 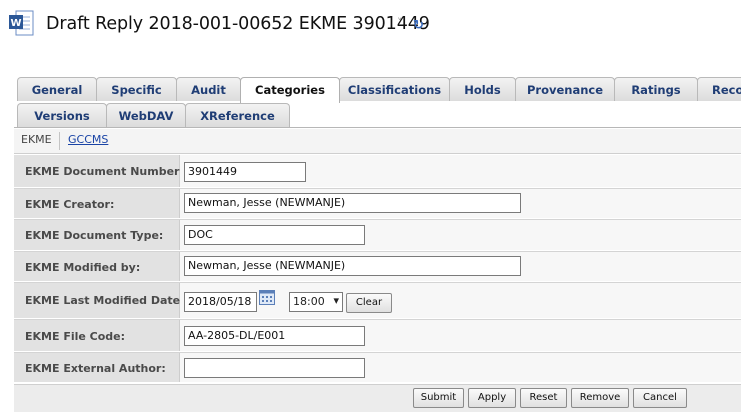 What do you see at coordinates (460, 300) in the screenshot?
I see `value-cell: 2018/05/18 18:00 ▾ Clear` at bounding box center [460, 300].